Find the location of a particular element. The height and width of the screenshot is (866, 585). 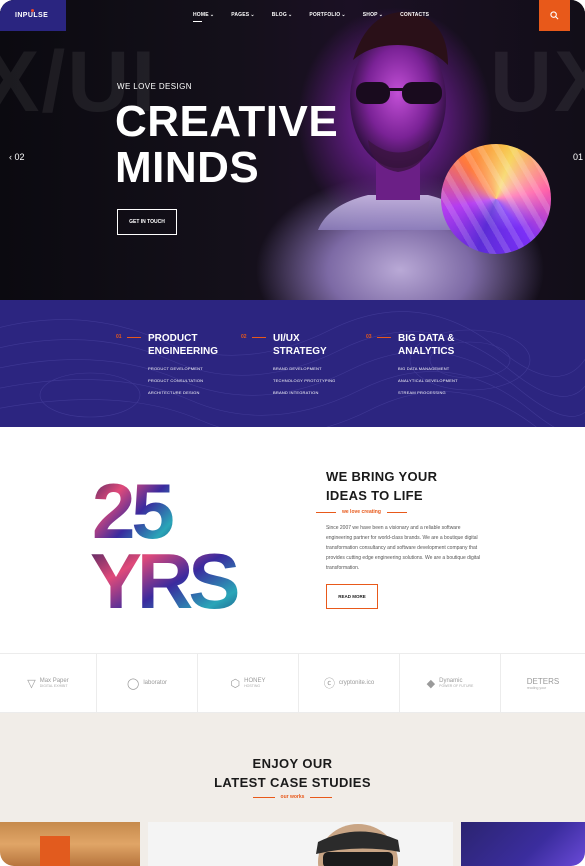

get-in-touch-button: GET IN TOUCH is located at coordinates (147, 222).